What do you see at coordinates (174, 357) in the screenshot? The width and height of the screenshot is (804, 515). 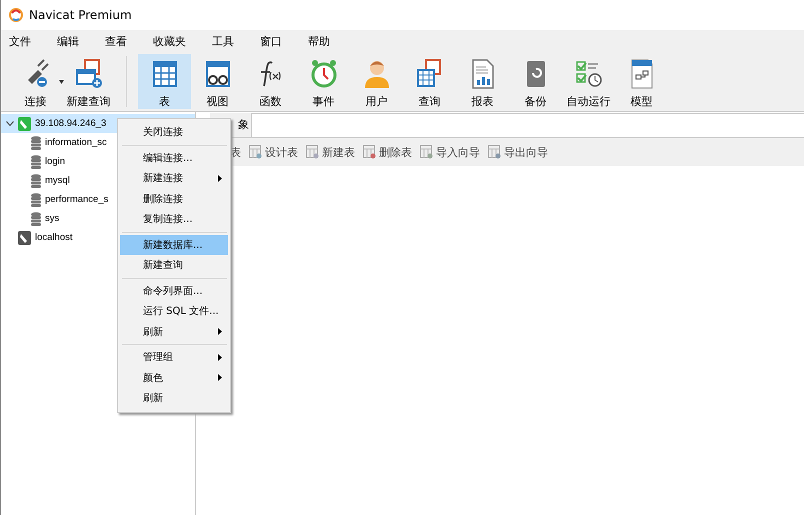 I see `context-menu-item: 管理组` at bounding box center [174, 357].